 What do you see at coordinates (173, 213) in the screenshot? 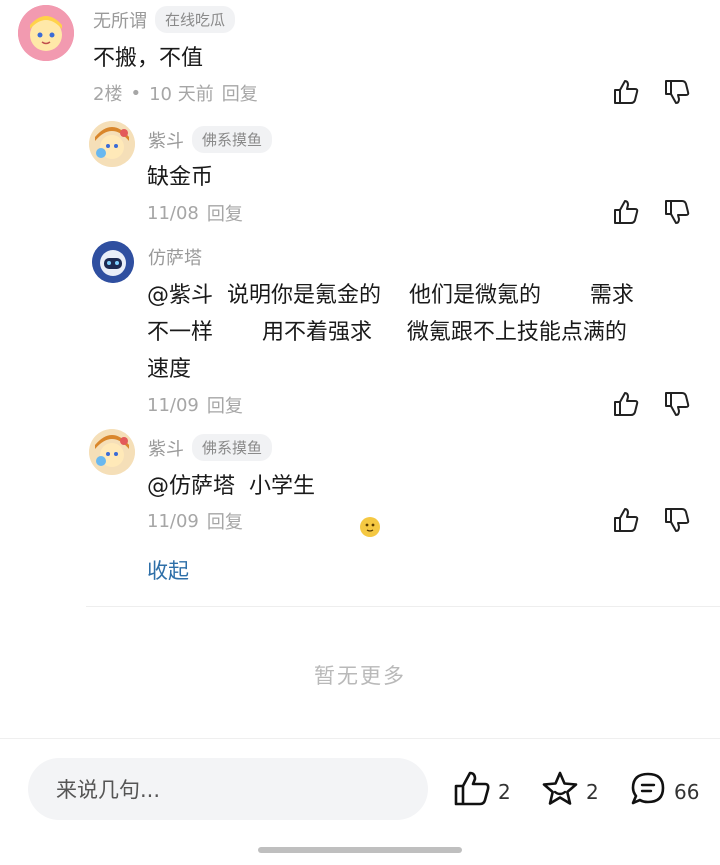
I see `timestamp: 11/08` at bounding box center [173, 213].